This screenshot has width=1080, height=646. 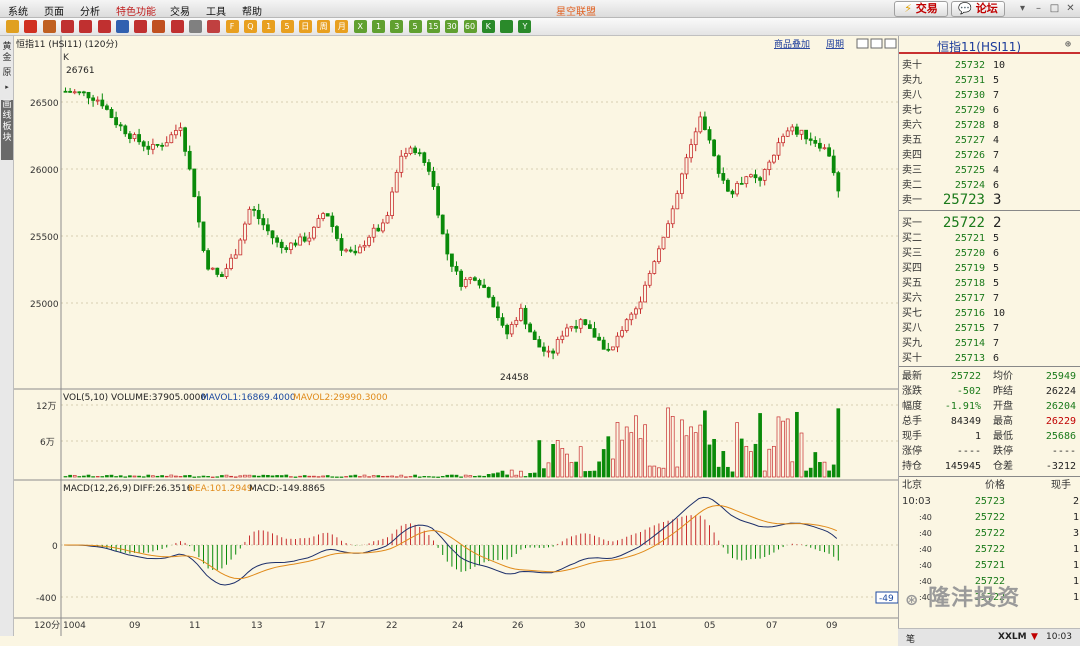 I want to click on y-icon: Y, so click(x=525, y=26).